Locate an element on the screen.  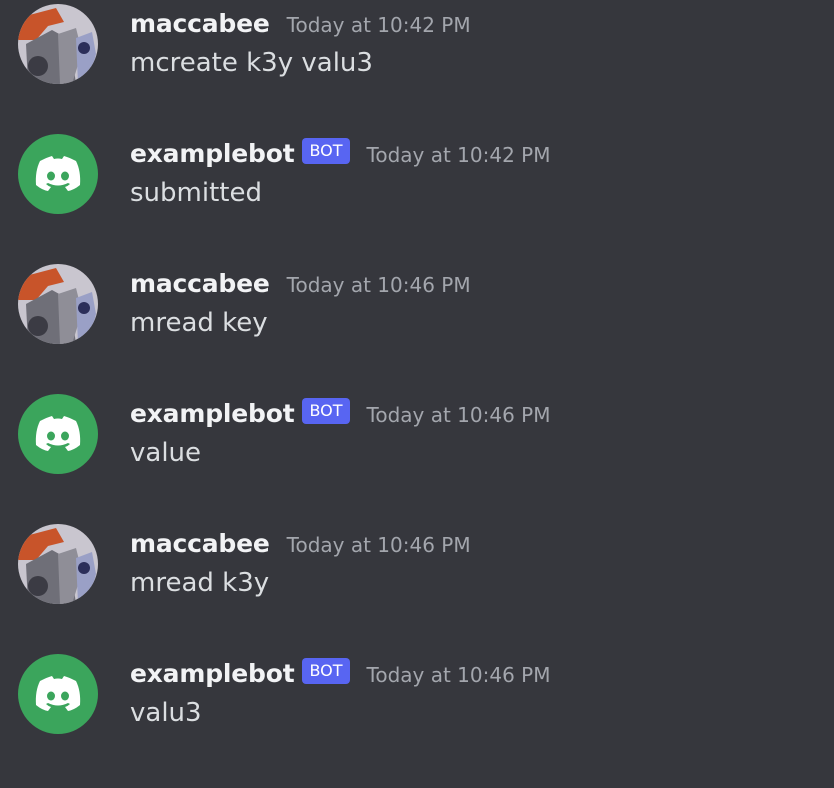
message-content: mread k3y is located at coordinates (200, 583).